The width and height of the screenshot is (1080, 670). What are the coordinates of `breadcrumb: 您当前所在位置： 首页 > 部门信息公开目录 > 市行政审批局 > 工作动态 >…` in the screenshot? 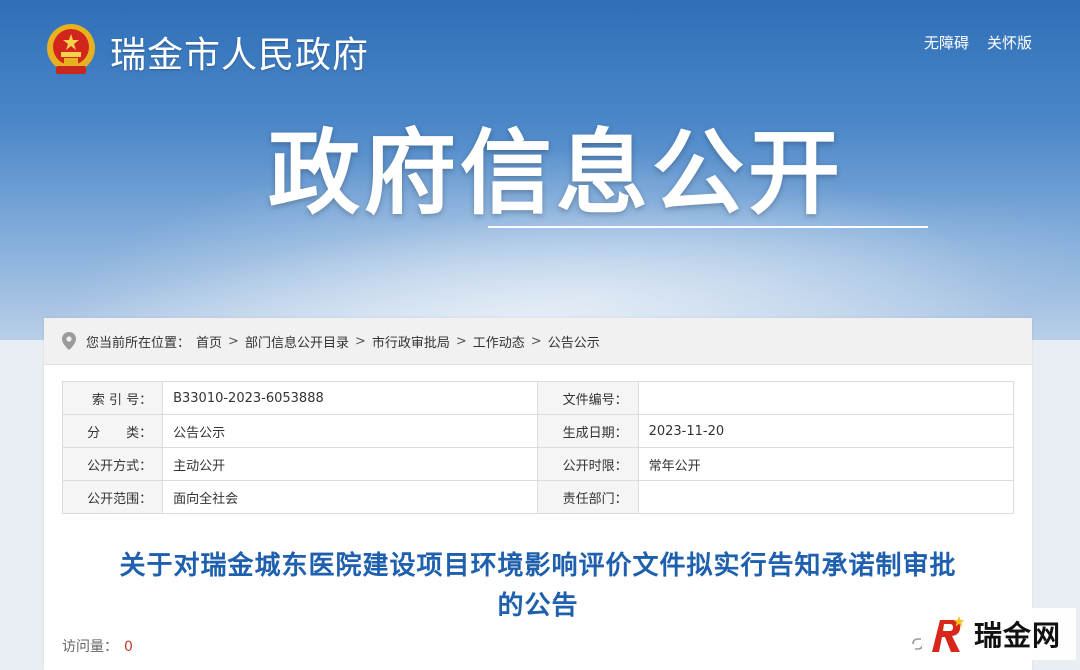 It's located at (538, 341).